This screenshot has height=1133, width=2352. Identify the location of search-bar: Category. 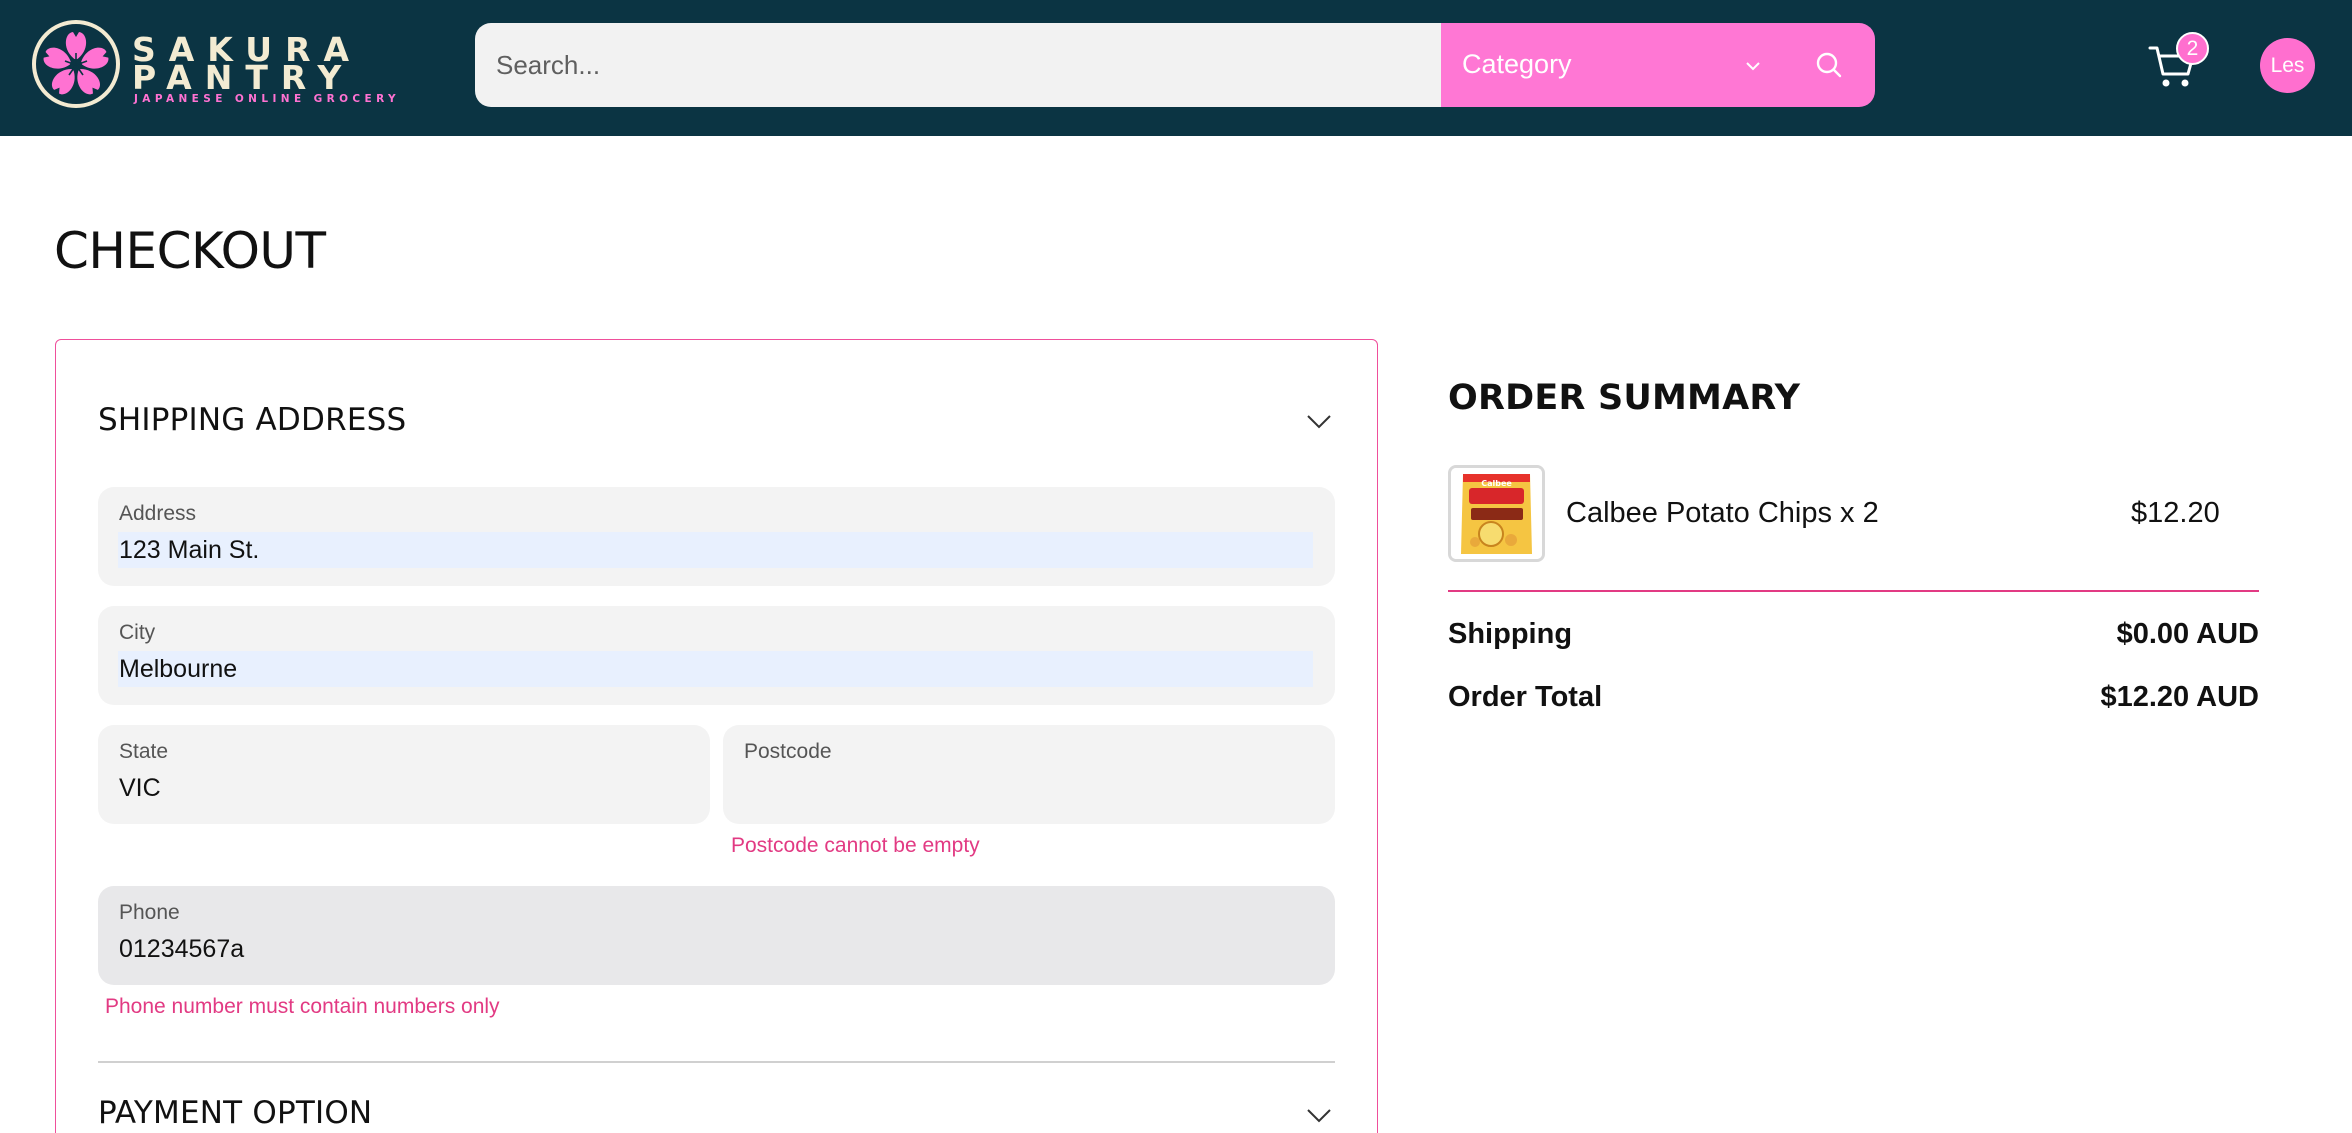
(1175, 65).